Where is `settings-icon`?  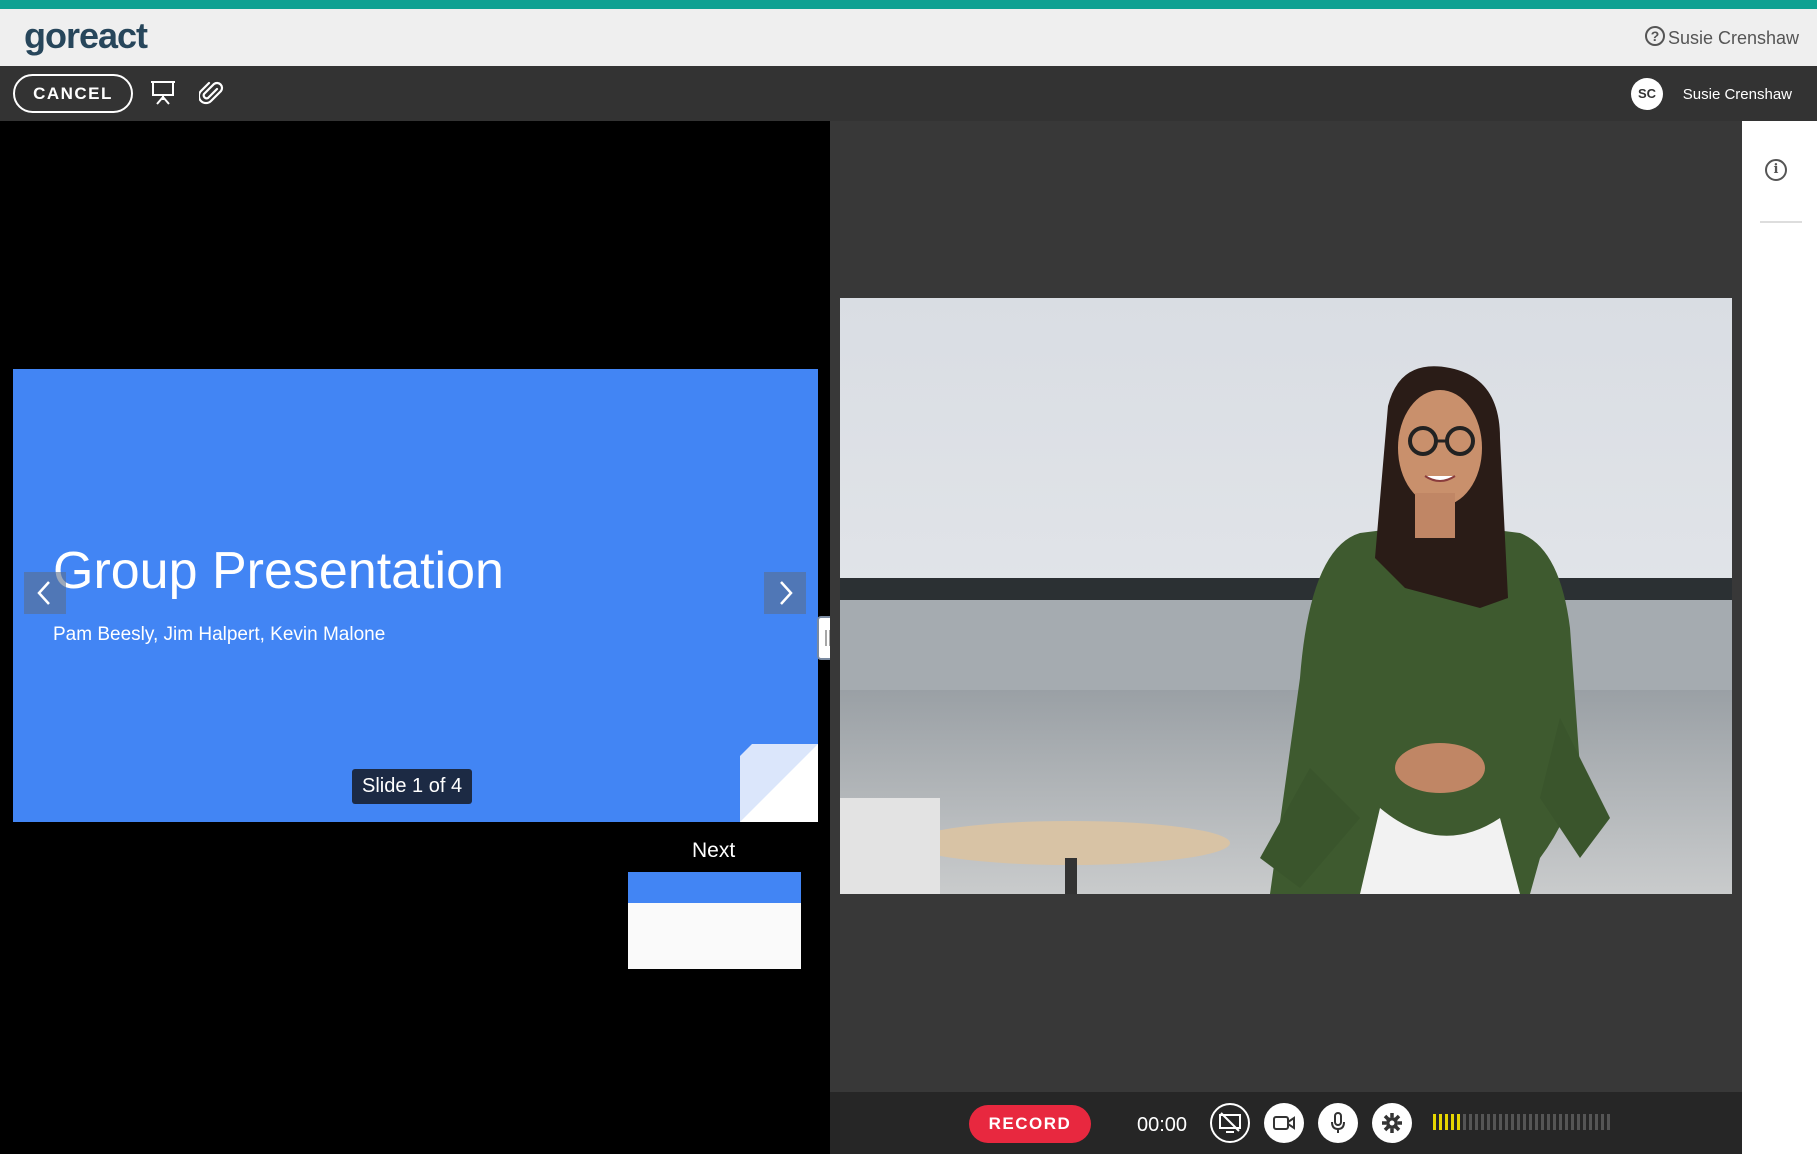
settings-icon is located at coordinates (1392, 1123).